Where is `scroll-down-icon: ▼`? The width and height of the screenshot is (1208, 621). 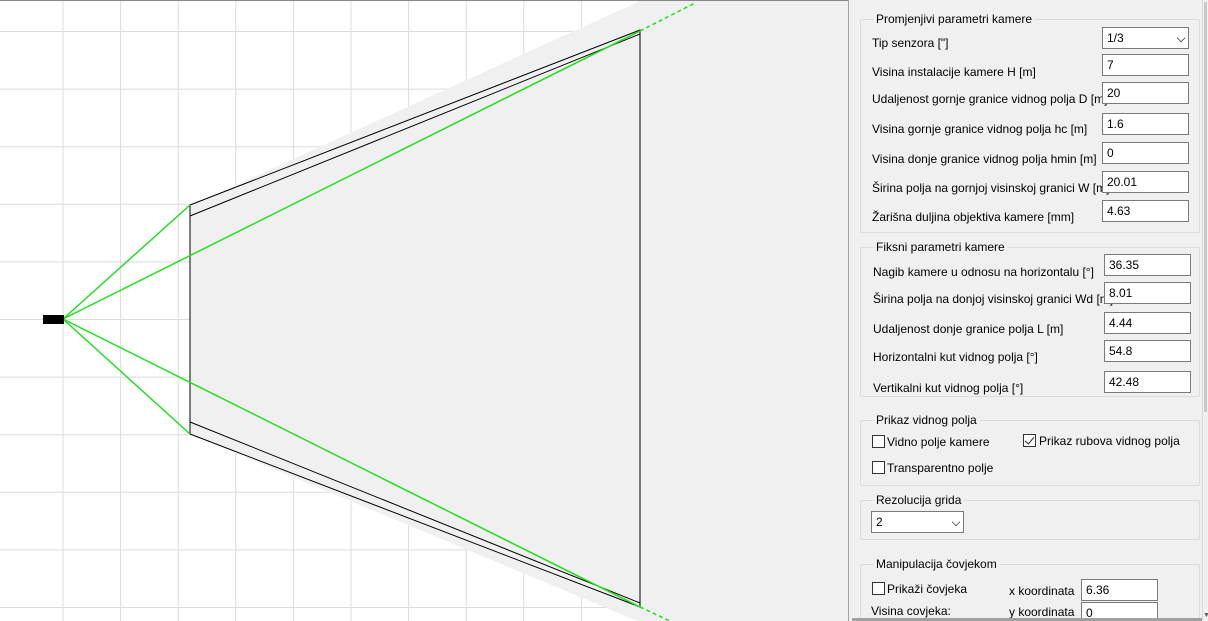
scroll-down-icon: ▼ is located at coordinates (1205, 615).